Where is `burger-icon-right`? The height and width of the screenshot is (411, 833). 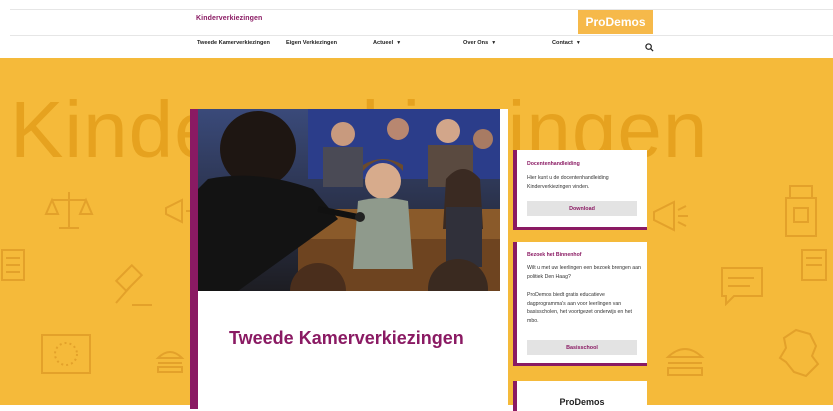 burger-icon-right is located at coordinates (685, 360).